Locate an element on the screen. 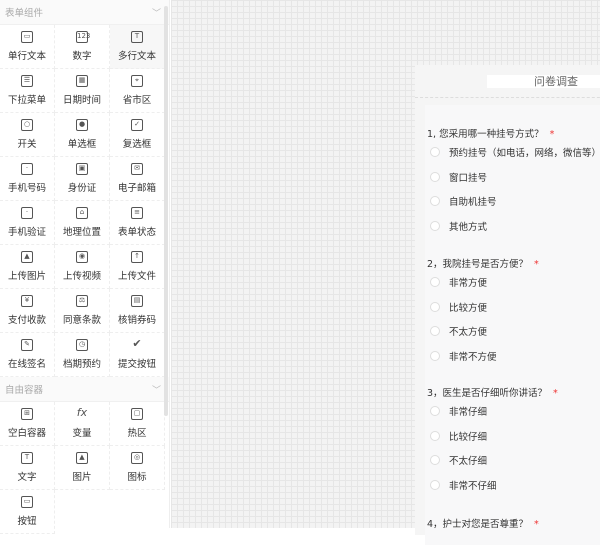 The width and height of the screenshot is (600, 545). component-label: 电子邮箱 is located at coordinates (136, 188).